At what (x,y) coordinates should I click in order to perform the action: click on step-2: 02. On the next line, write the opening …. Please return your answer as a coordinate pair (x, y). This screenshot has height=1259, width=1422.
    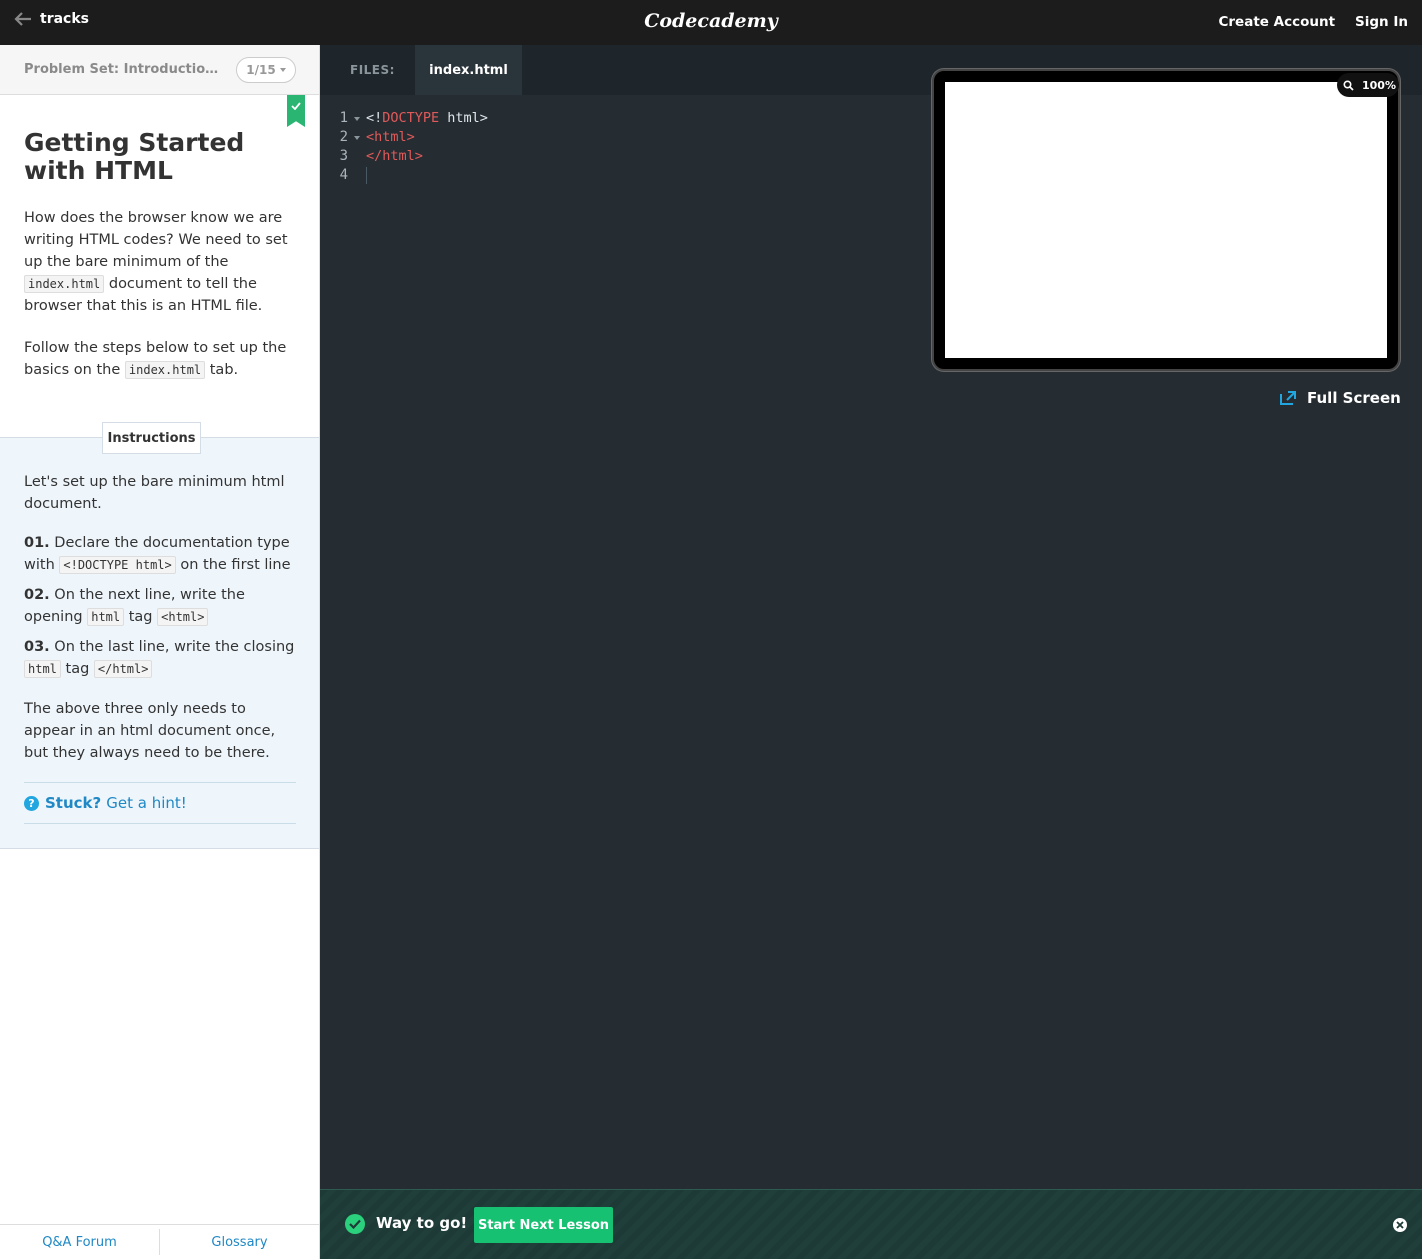
    Looking at the image, I should click on (134, 606).